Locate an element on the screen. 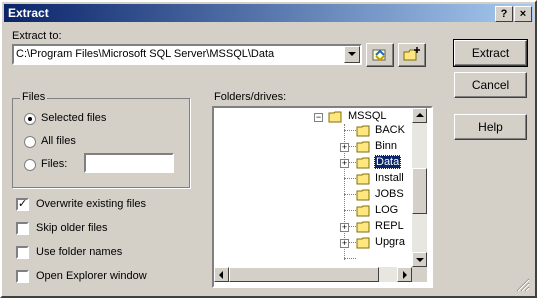 This screenshot has width=537, height=298. use-folder-names-label: Use folder names is located at coordinates (79, 252).